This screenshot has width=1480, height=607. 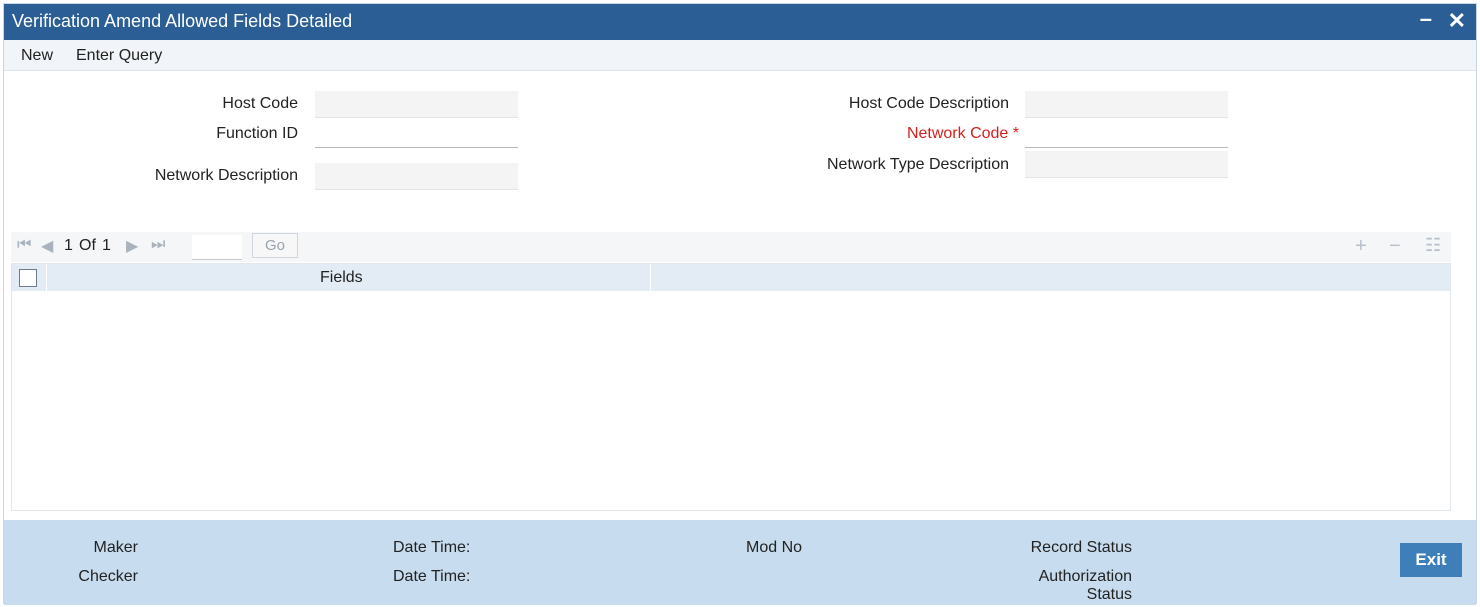 I want to click on last-page-icon: ⏭, so click(x=158, y=245).